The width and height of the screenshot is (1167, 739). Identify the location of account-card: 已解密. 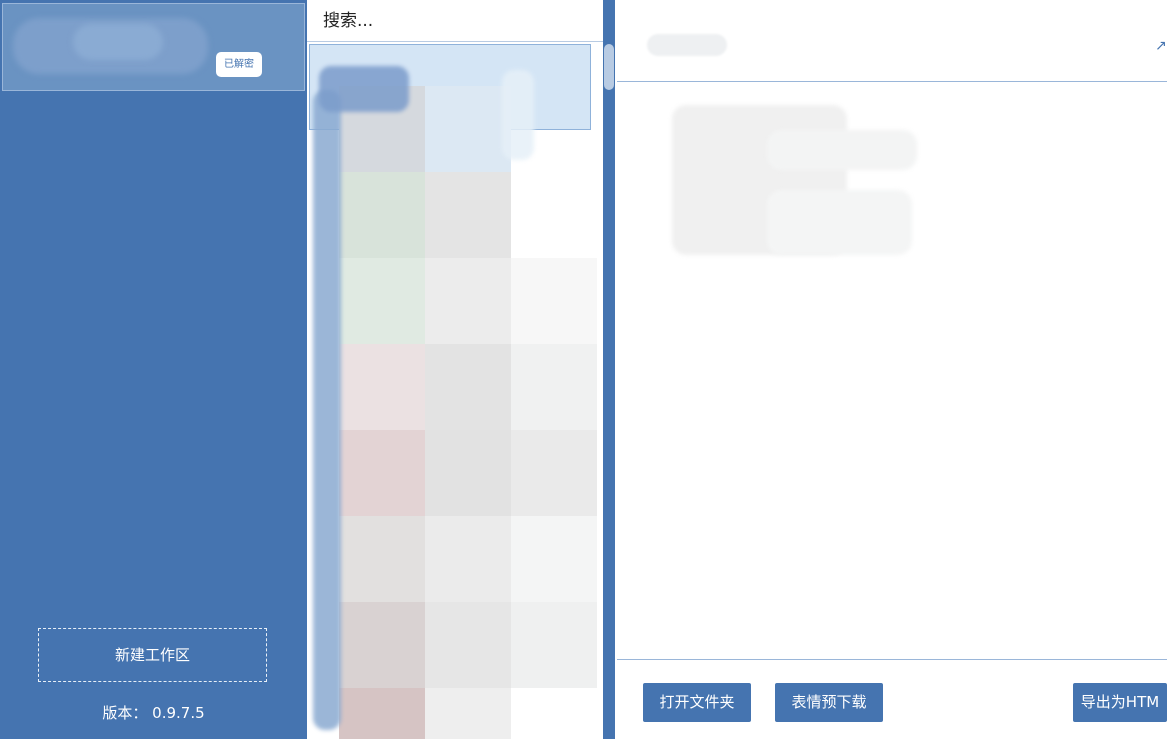
(153, 47).